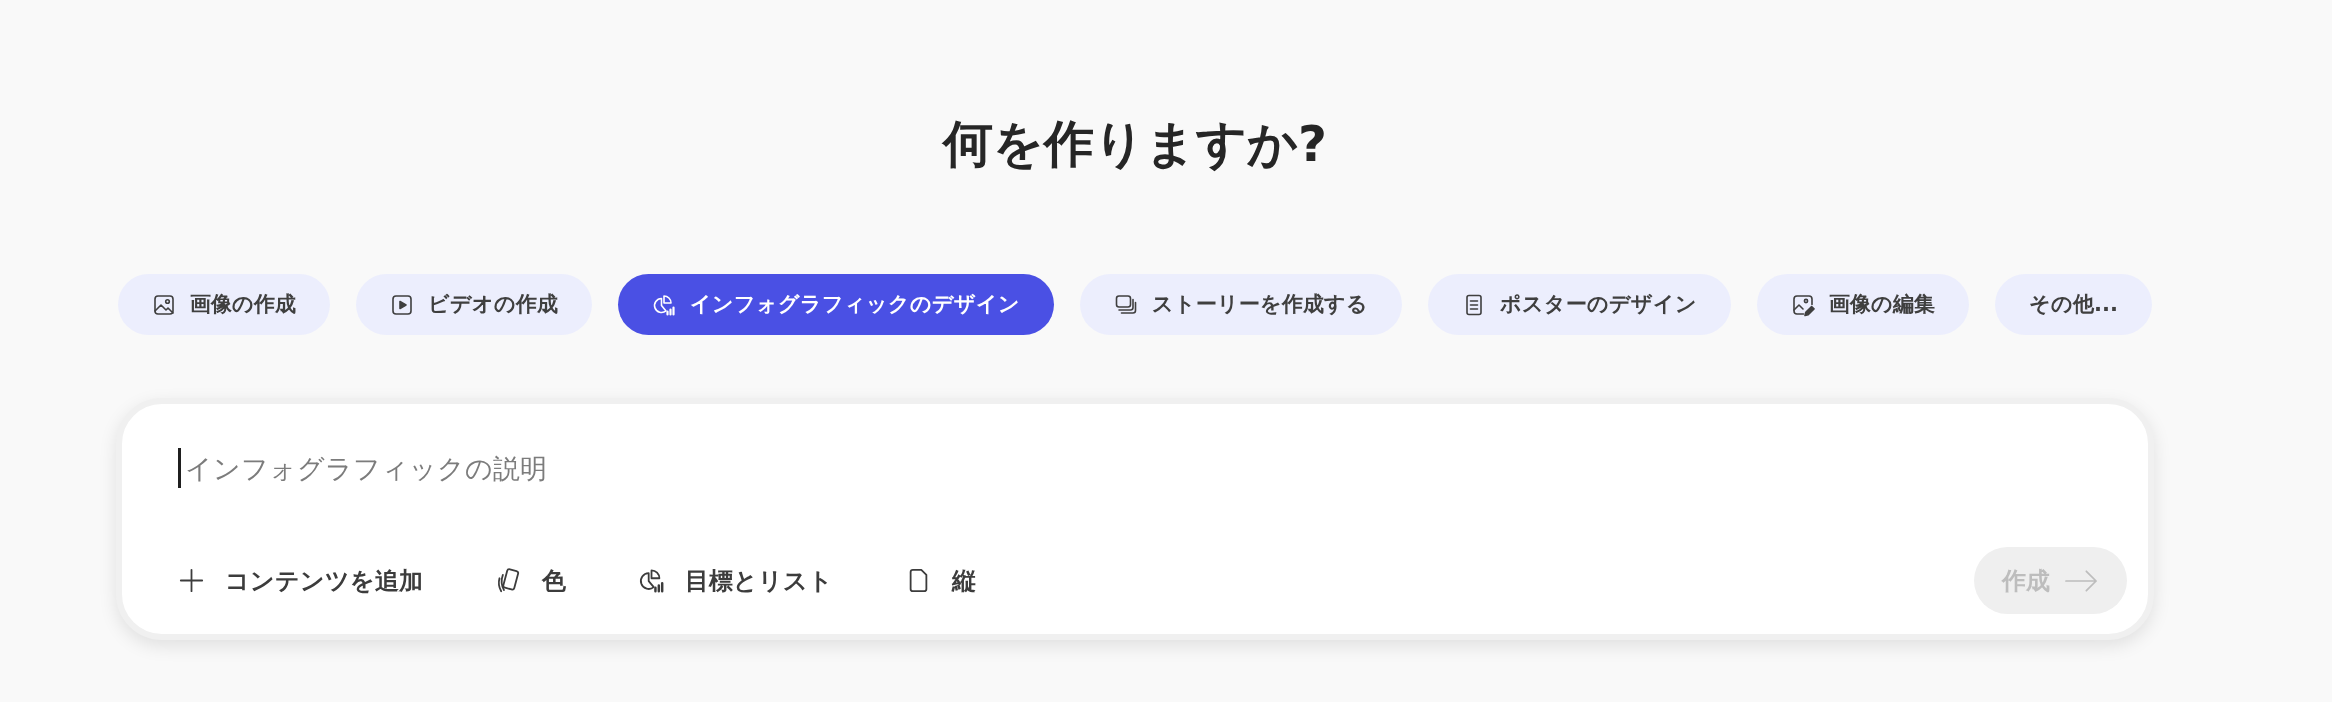 The width and height of the screenshot is (2332, 702). I want to click on page-title: 何を作りますか?, so click(1134, 144).